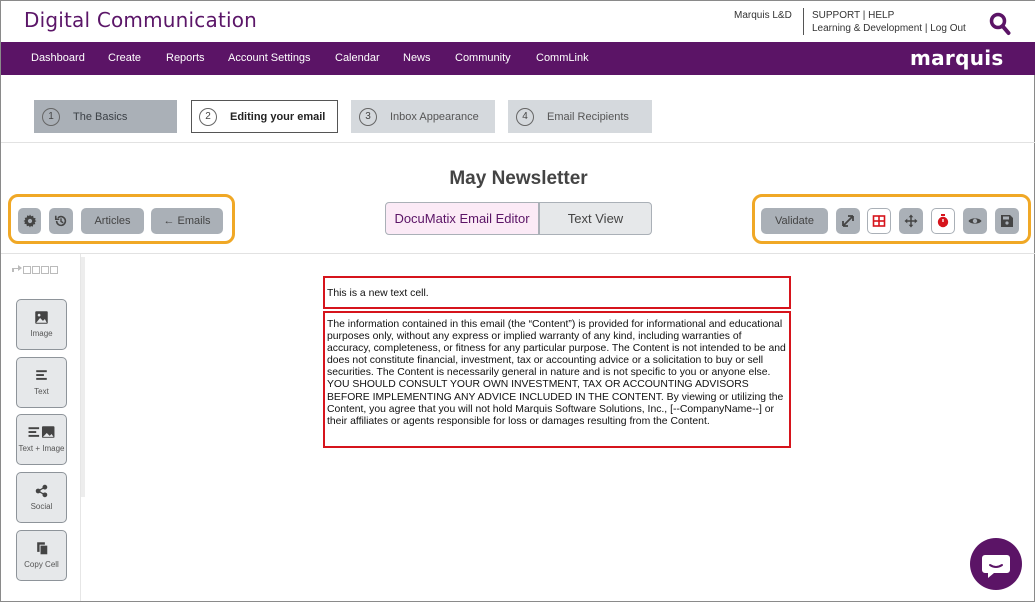 The height and width of the screenshot is (602, 1035). I want to click on save-button, so click(1007, 221).